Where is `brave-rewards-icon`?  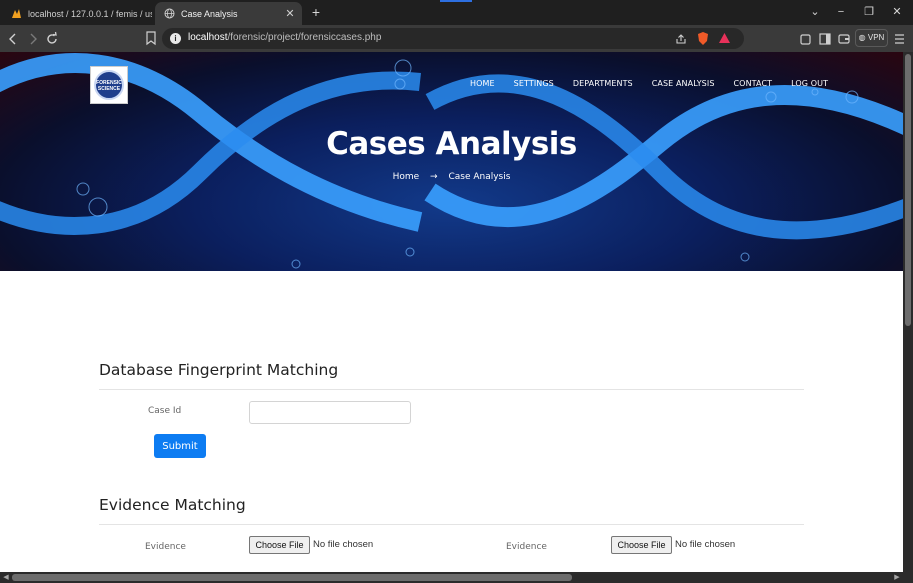
brave-rewards-icon is located at coordinates (724, 38).